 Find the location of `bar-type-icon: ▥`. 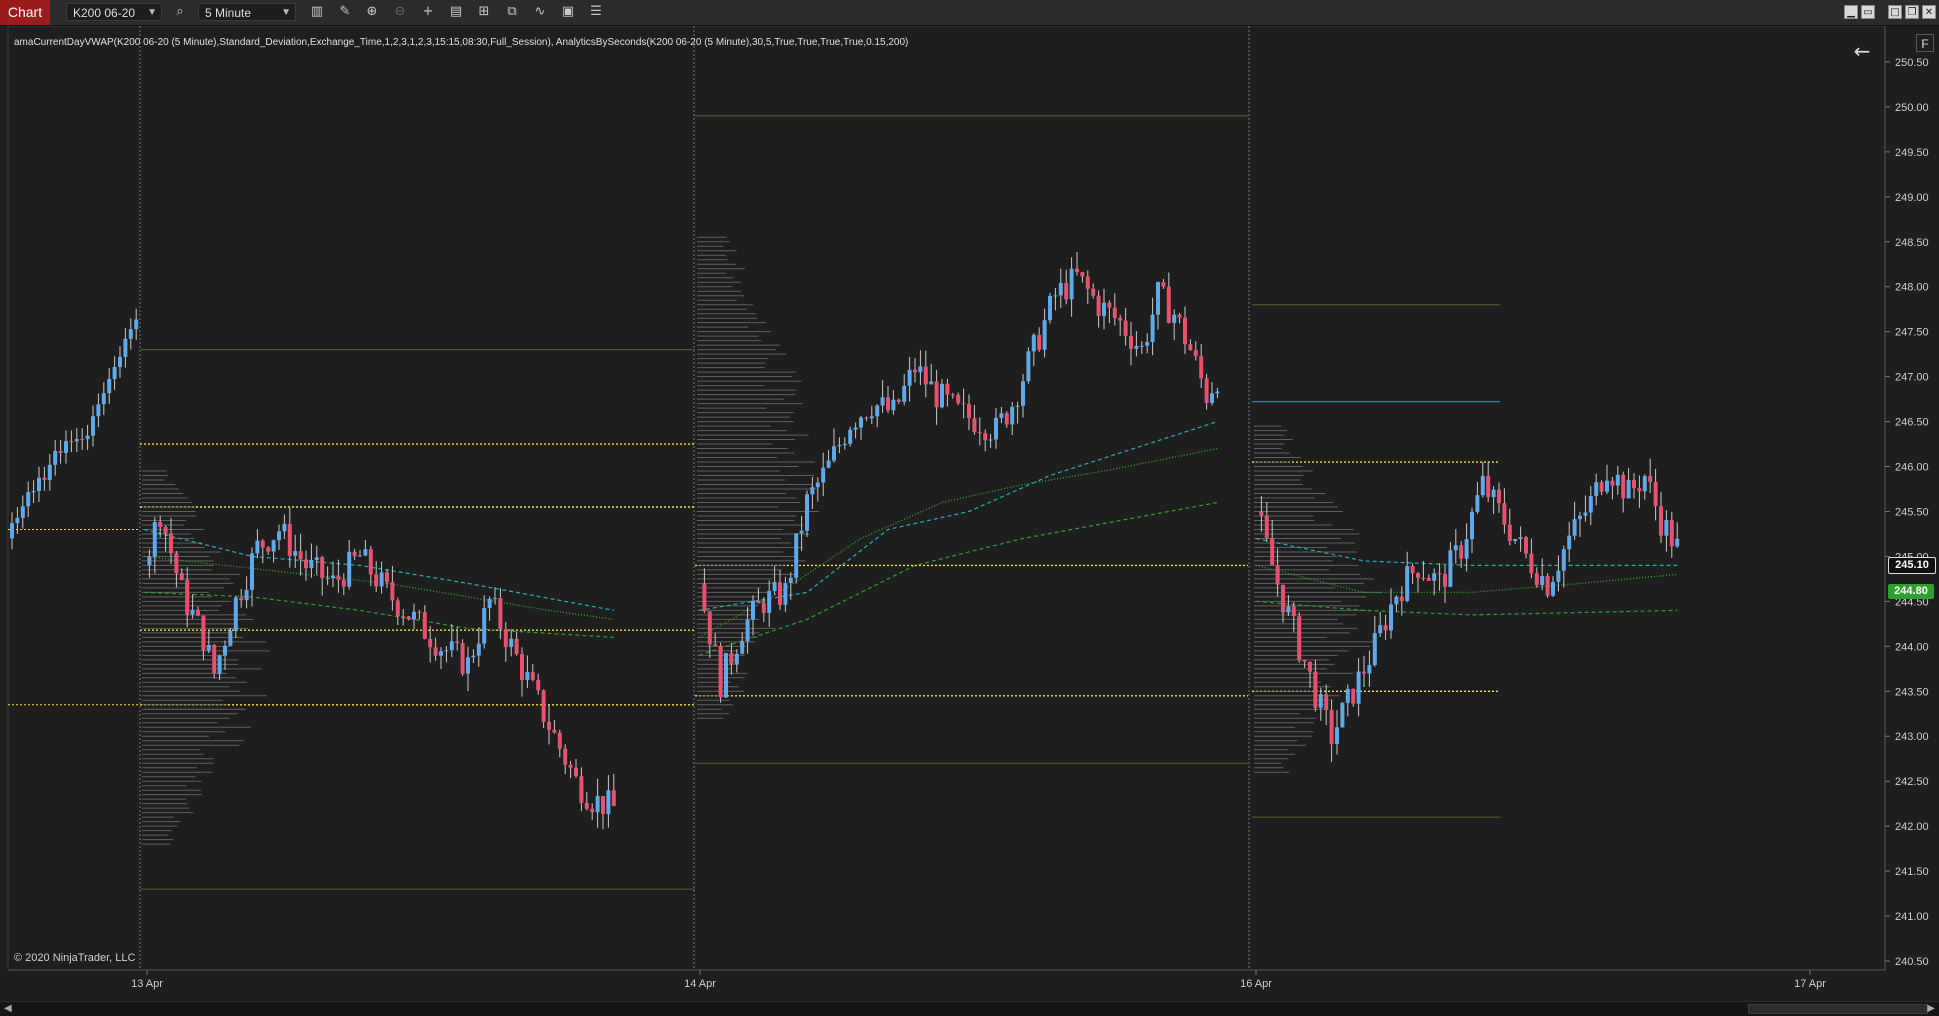

bar-type-icon: ▥ is located at coordinates (317, 12).